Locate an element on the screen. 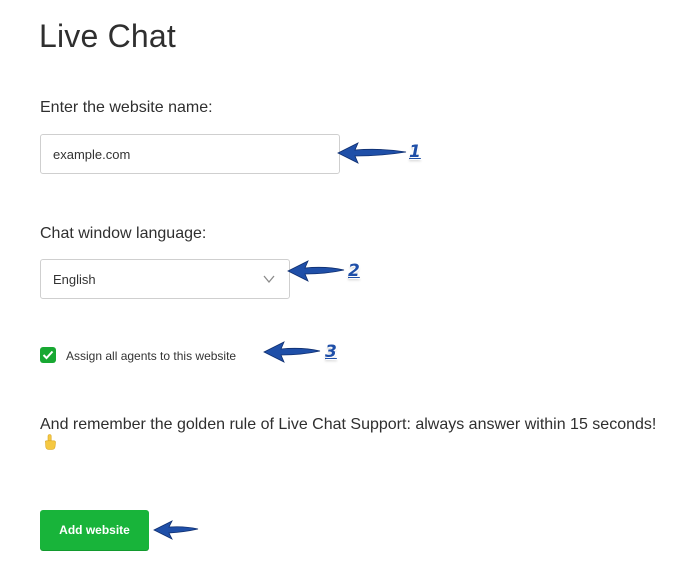 The height and width of the screenshot is (581, 693). website-name-label: Enter the website name: is located at coordinates (126, 107).